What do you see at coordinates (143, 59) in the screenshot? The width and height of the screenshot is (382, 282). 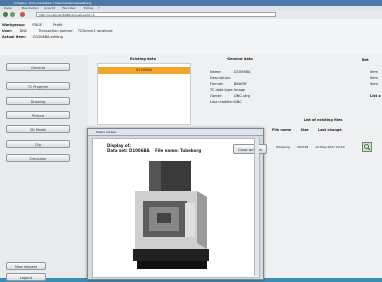 I see `existing-data-header: Existing data` at bounding box center [143, 59].